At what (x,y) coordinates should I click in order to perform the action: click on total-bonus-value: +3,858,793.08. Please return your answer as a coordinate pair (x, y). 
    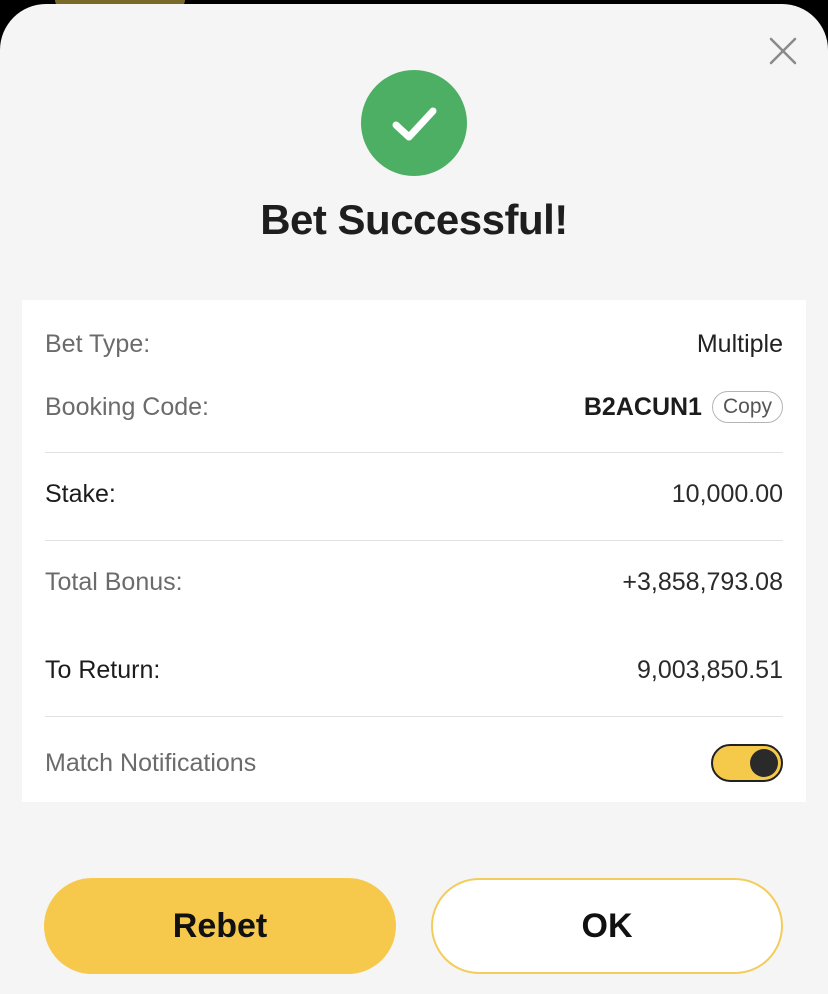
    Looking at the image, I should click on (702, 582).